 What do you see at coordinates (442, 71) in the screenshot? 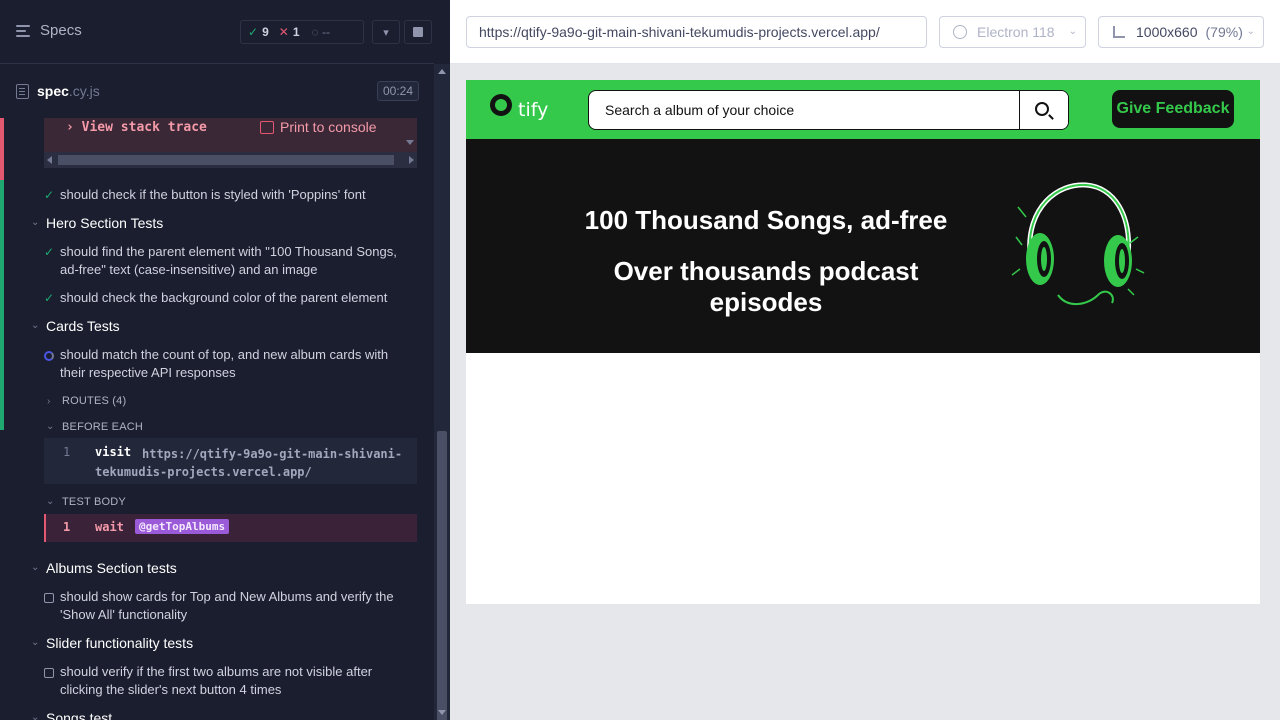
I see `scroll-up-icon` at bounding box center [442, 71].